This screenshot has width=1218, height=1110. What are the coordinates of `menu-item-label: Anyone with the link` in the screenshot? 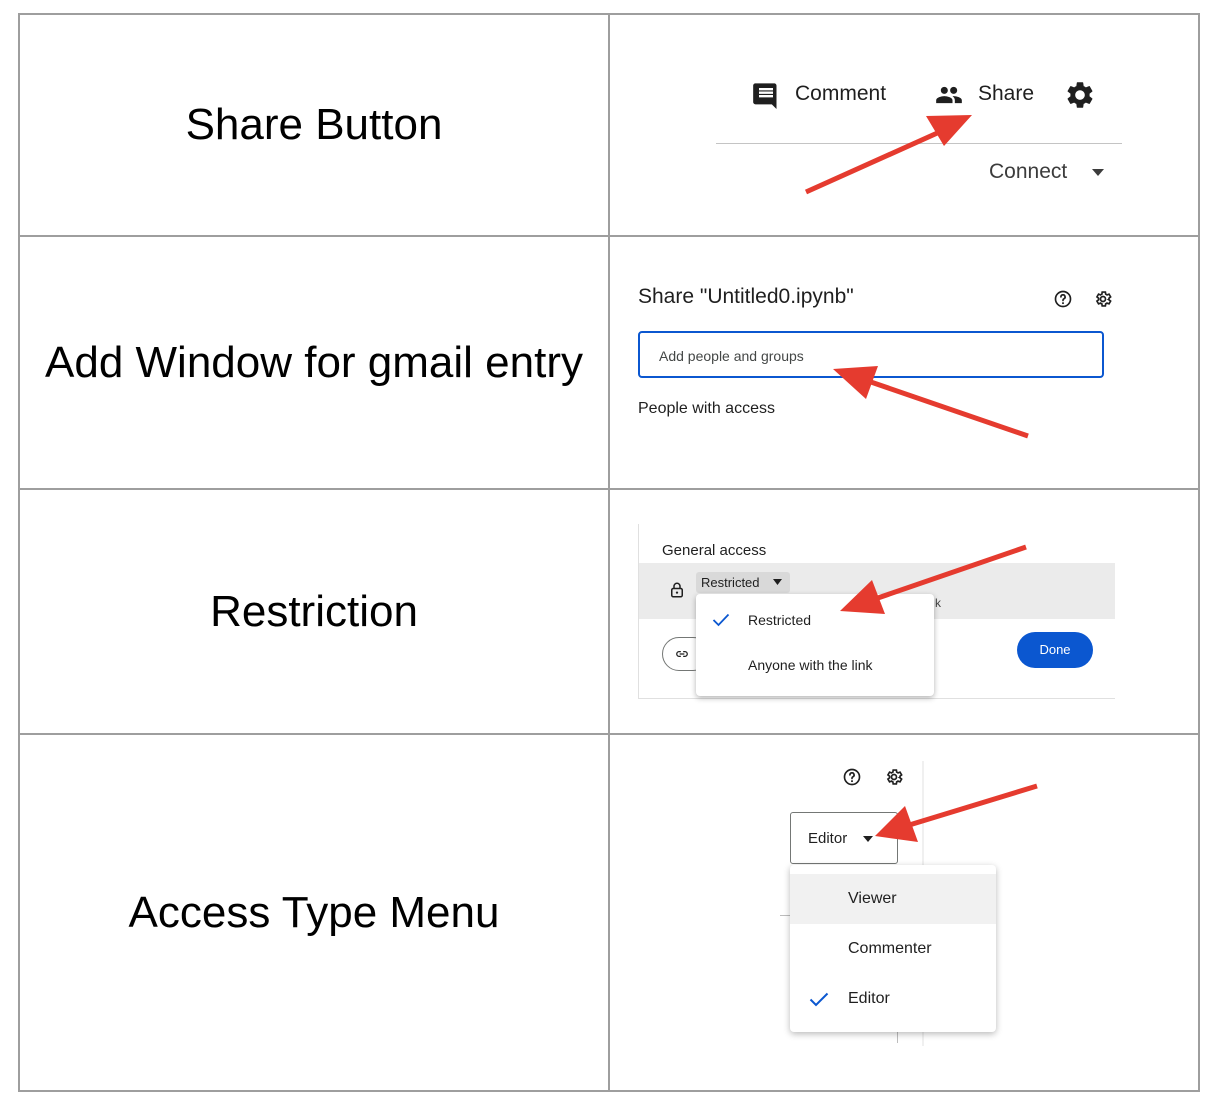 It's located at (810, 665).